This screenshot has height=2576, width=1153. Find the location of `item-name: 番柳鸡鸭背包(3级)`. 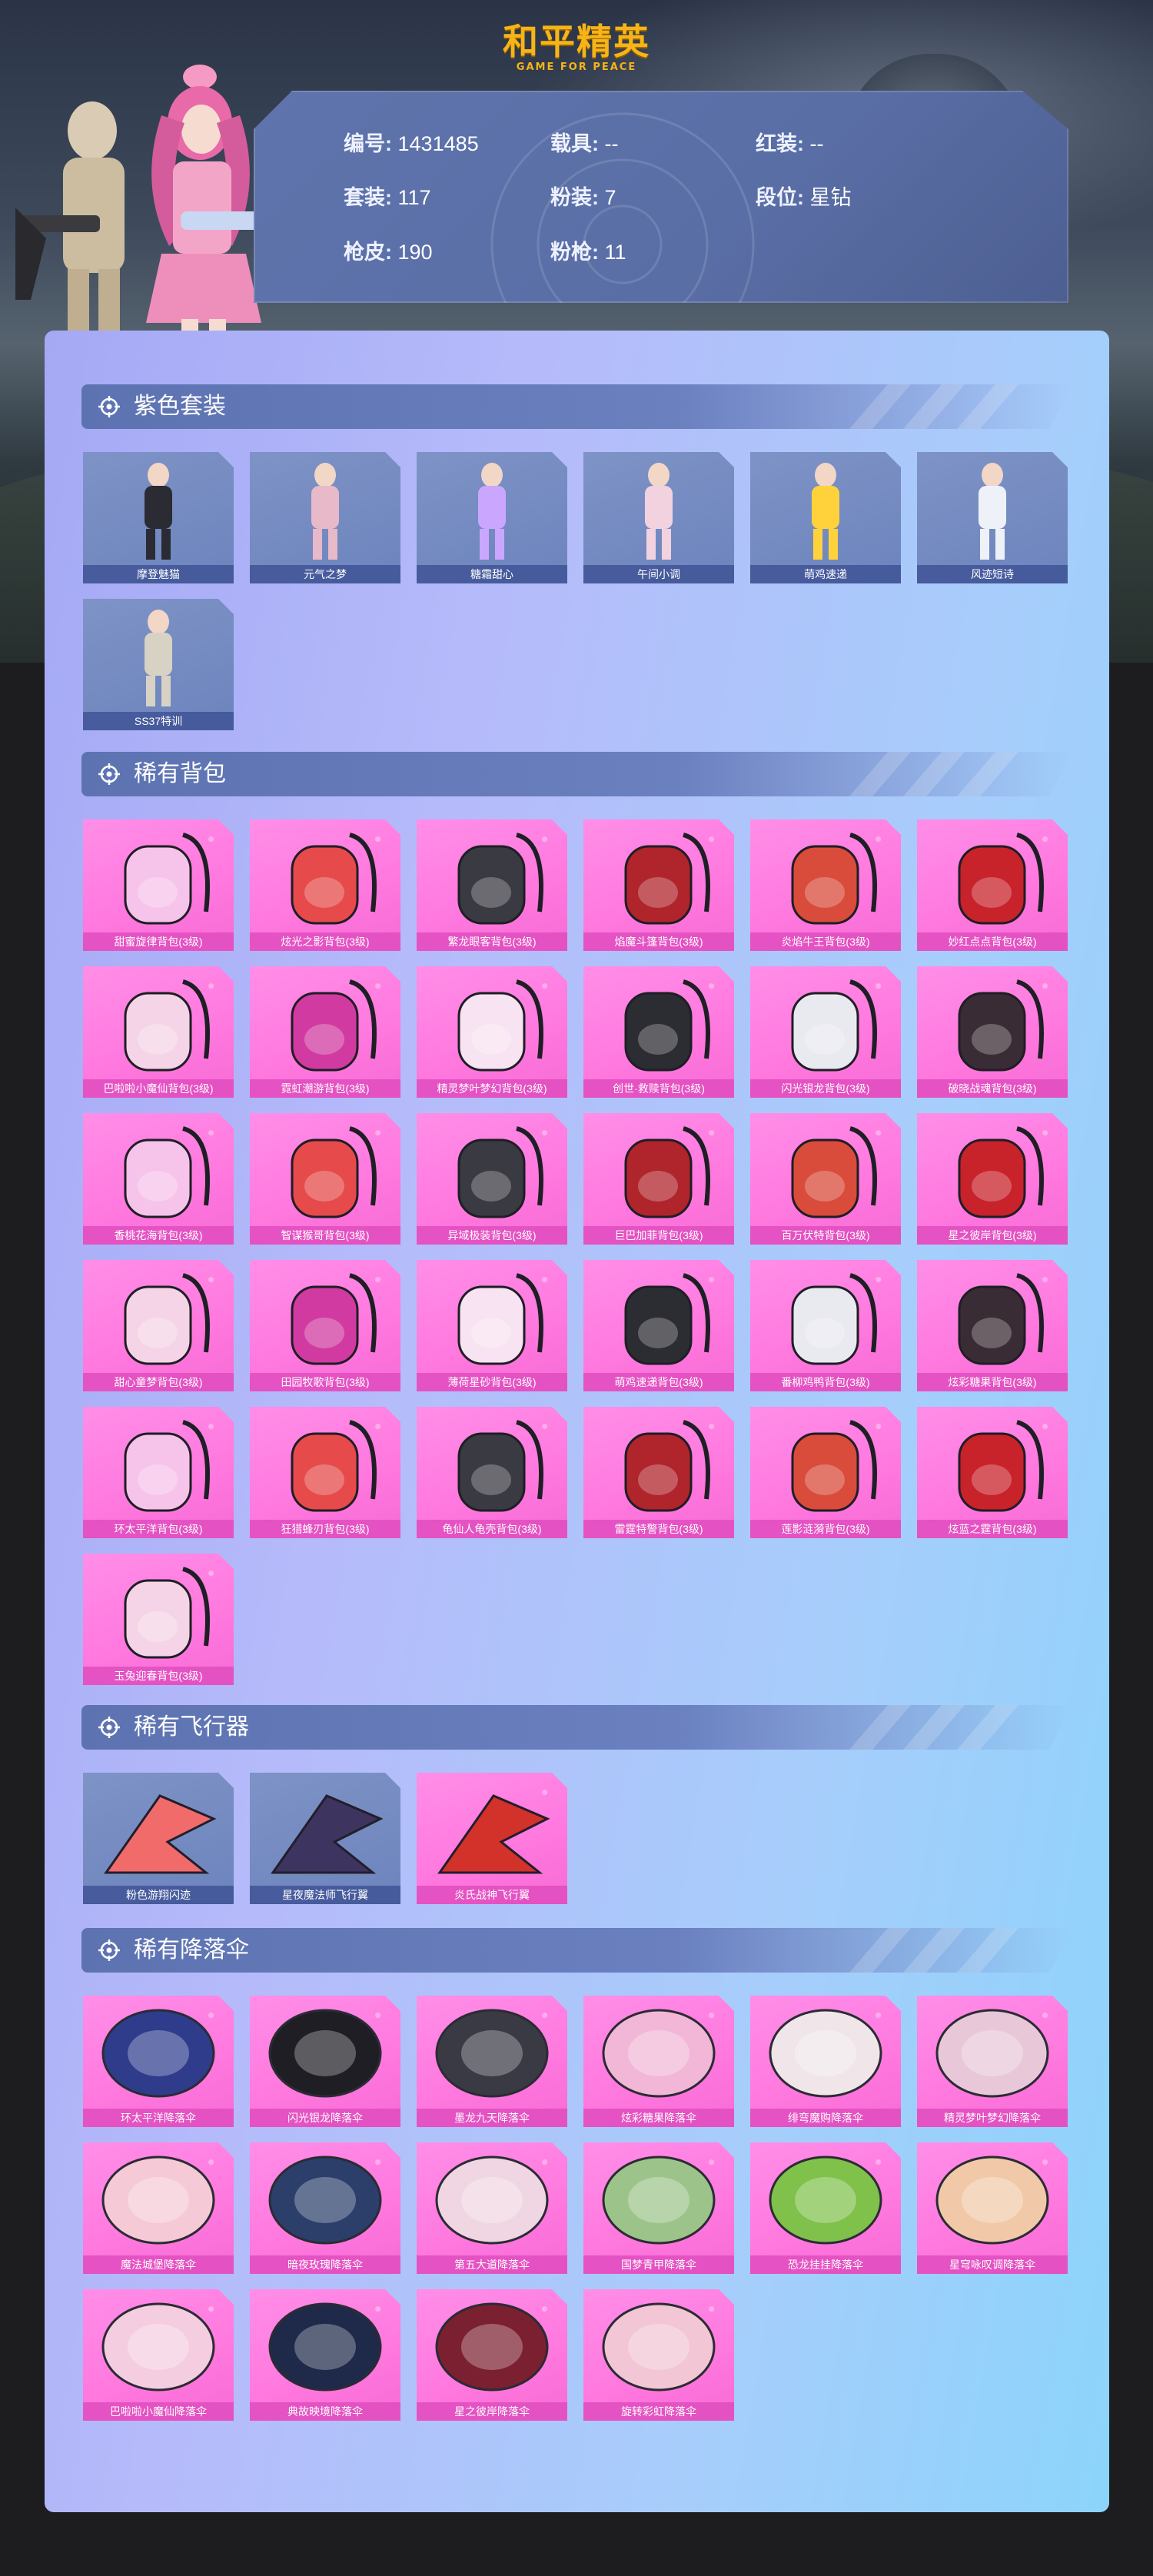

item-name: 番柳鸡鸭背包(3级) is located at coordinates (826, 1382).